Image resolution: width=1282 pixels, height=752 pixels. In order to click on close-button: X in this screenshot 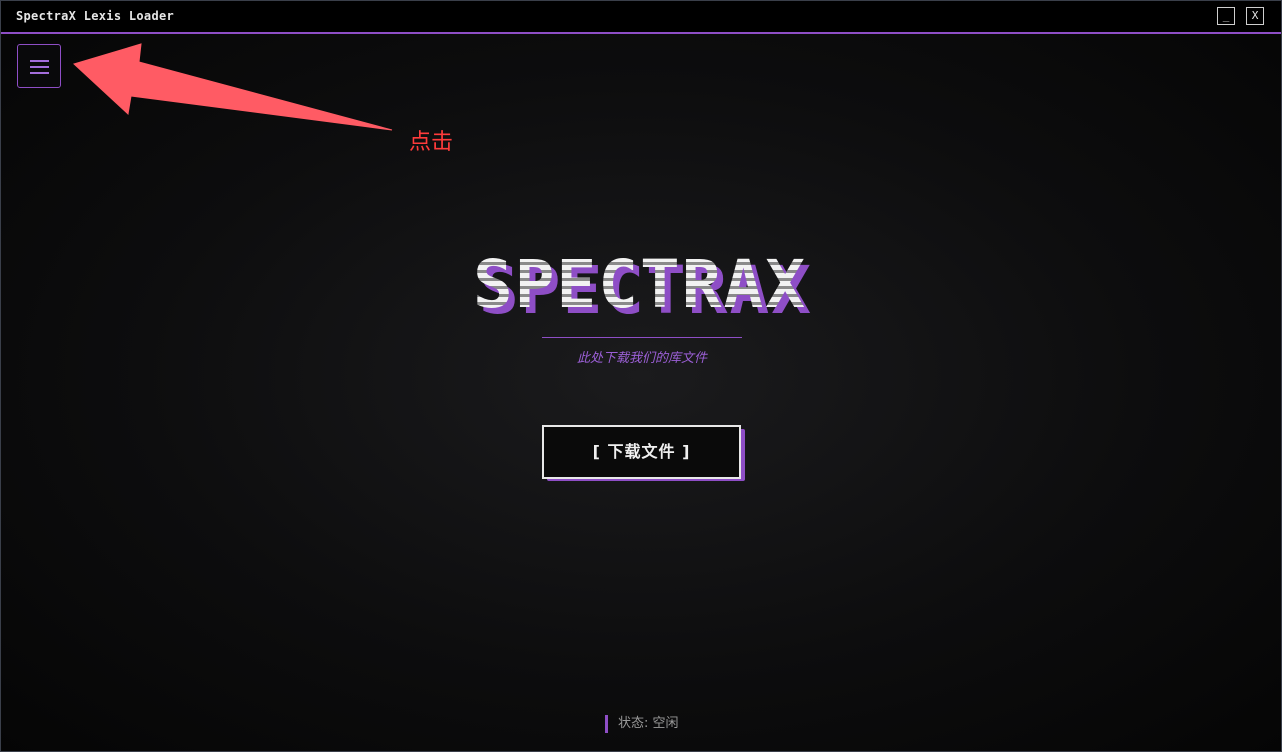, I will do `click(1255, 16)`.